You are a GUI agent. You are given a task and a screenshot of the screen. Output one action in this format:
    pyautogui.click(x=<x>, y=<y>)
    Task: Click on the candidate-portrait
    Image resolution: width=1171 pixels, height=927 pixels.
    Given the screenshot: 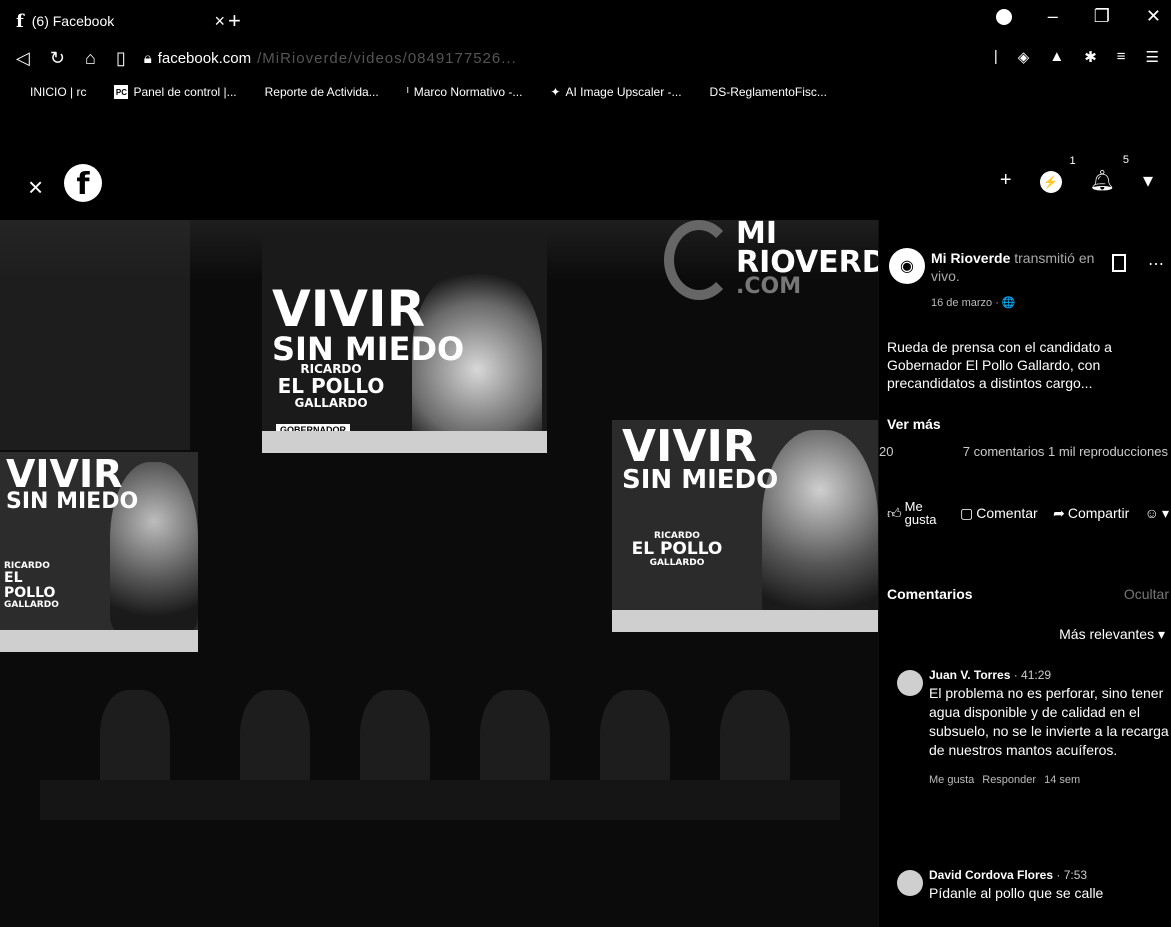 What is the action you would take?
    pyautogui.click(x=820, y=530)
    